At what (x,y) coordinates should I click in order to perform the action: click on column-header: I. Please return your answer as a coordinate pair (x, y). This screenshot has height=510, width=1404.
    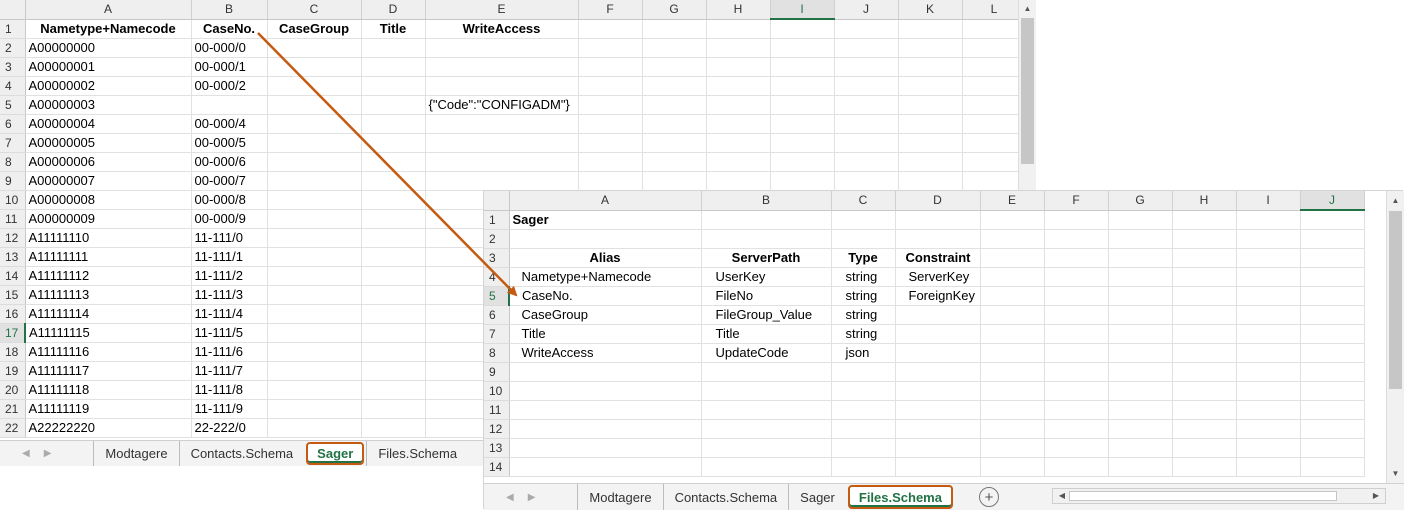
    Looking at the image, I should click on (1268, 201).